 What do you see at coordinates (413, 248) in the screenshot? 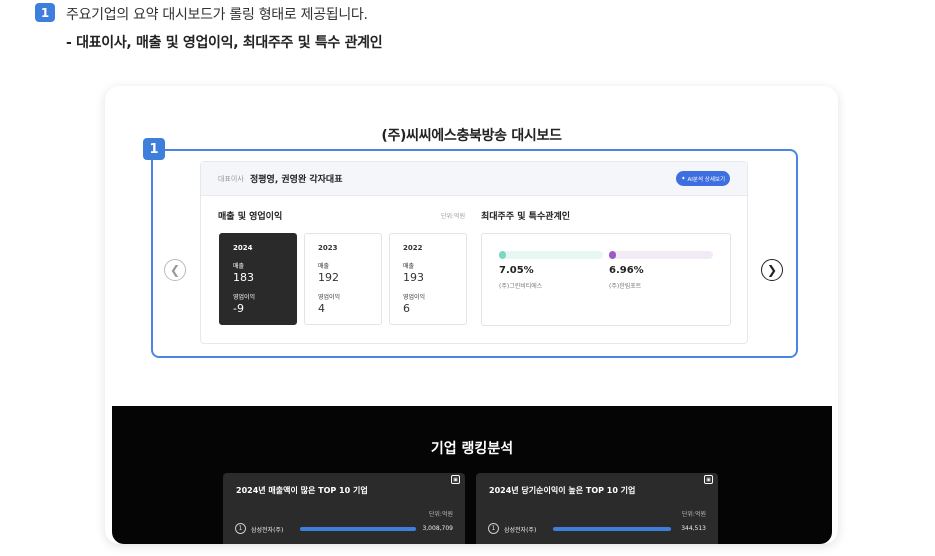
I see `year-label: 2022` at bounding box center [413, 248].